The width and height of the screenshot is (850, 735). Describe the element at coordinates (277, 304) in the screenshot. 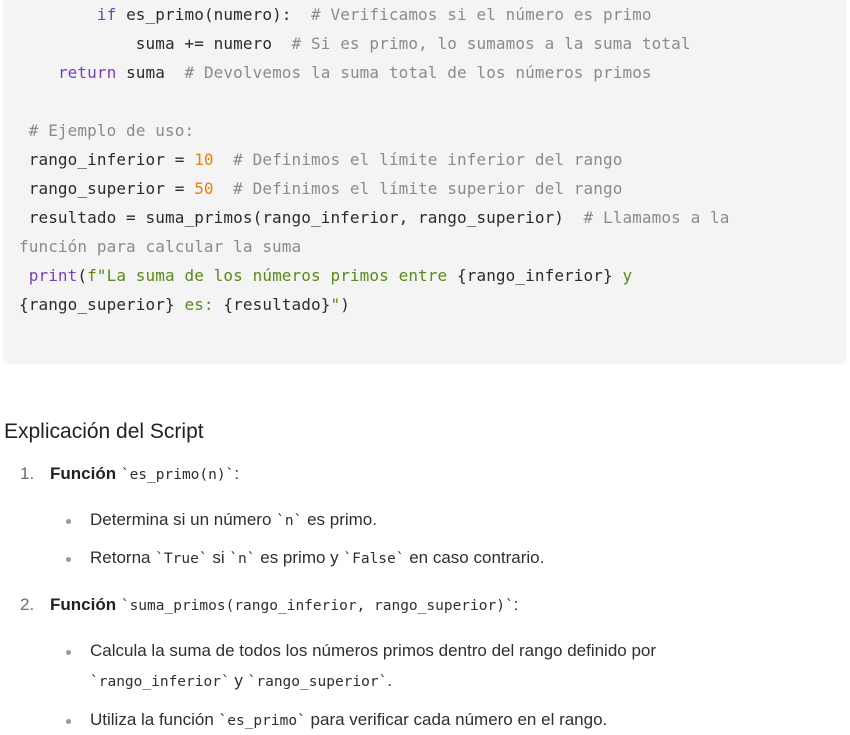

I see `code-text: {resultado}` at that location.